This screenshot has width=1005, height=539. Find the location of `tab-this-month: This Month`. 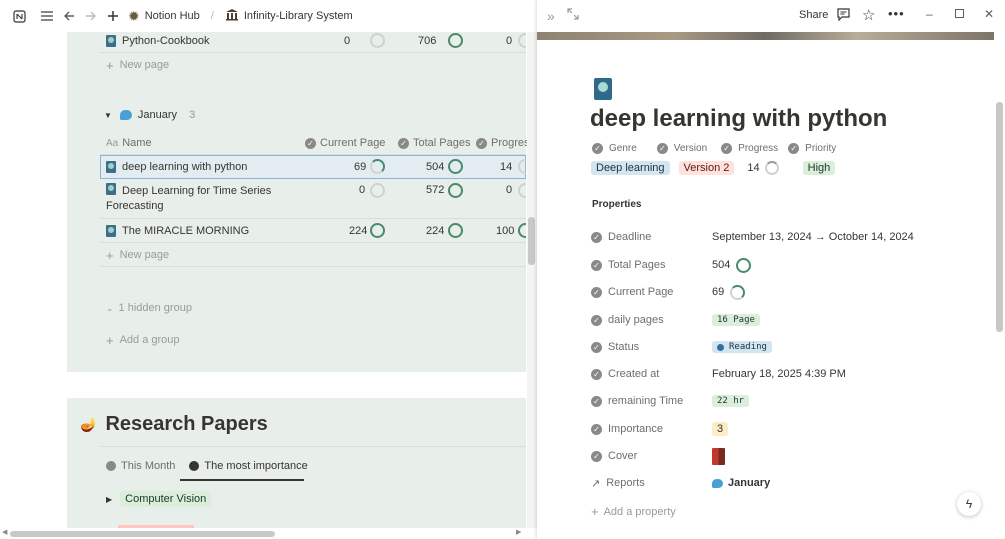

tab-this-month: This Month is located at coordinates (148, 466).